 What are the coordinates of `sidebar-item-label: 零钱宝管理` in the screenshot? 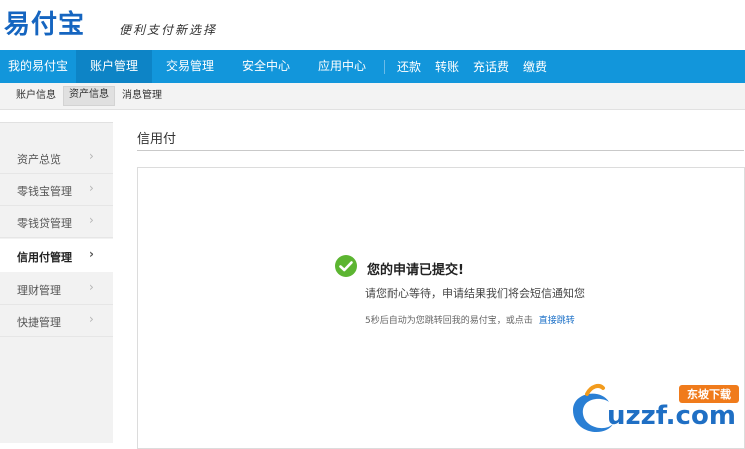 It's located at (44, 191).